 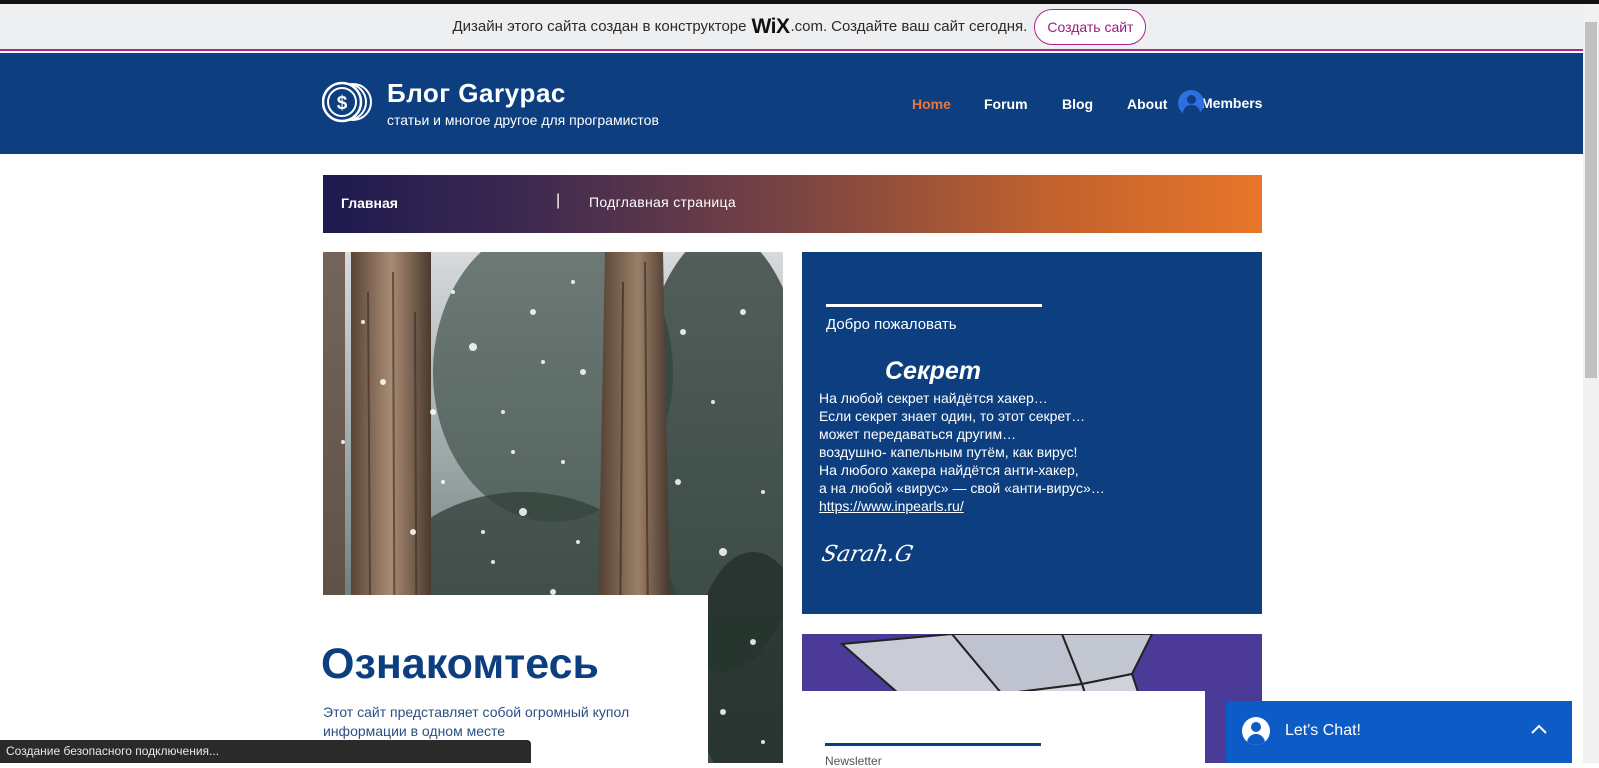 I want to click on chat-widget: Let's Chat!, so click(x=1399, y=732).